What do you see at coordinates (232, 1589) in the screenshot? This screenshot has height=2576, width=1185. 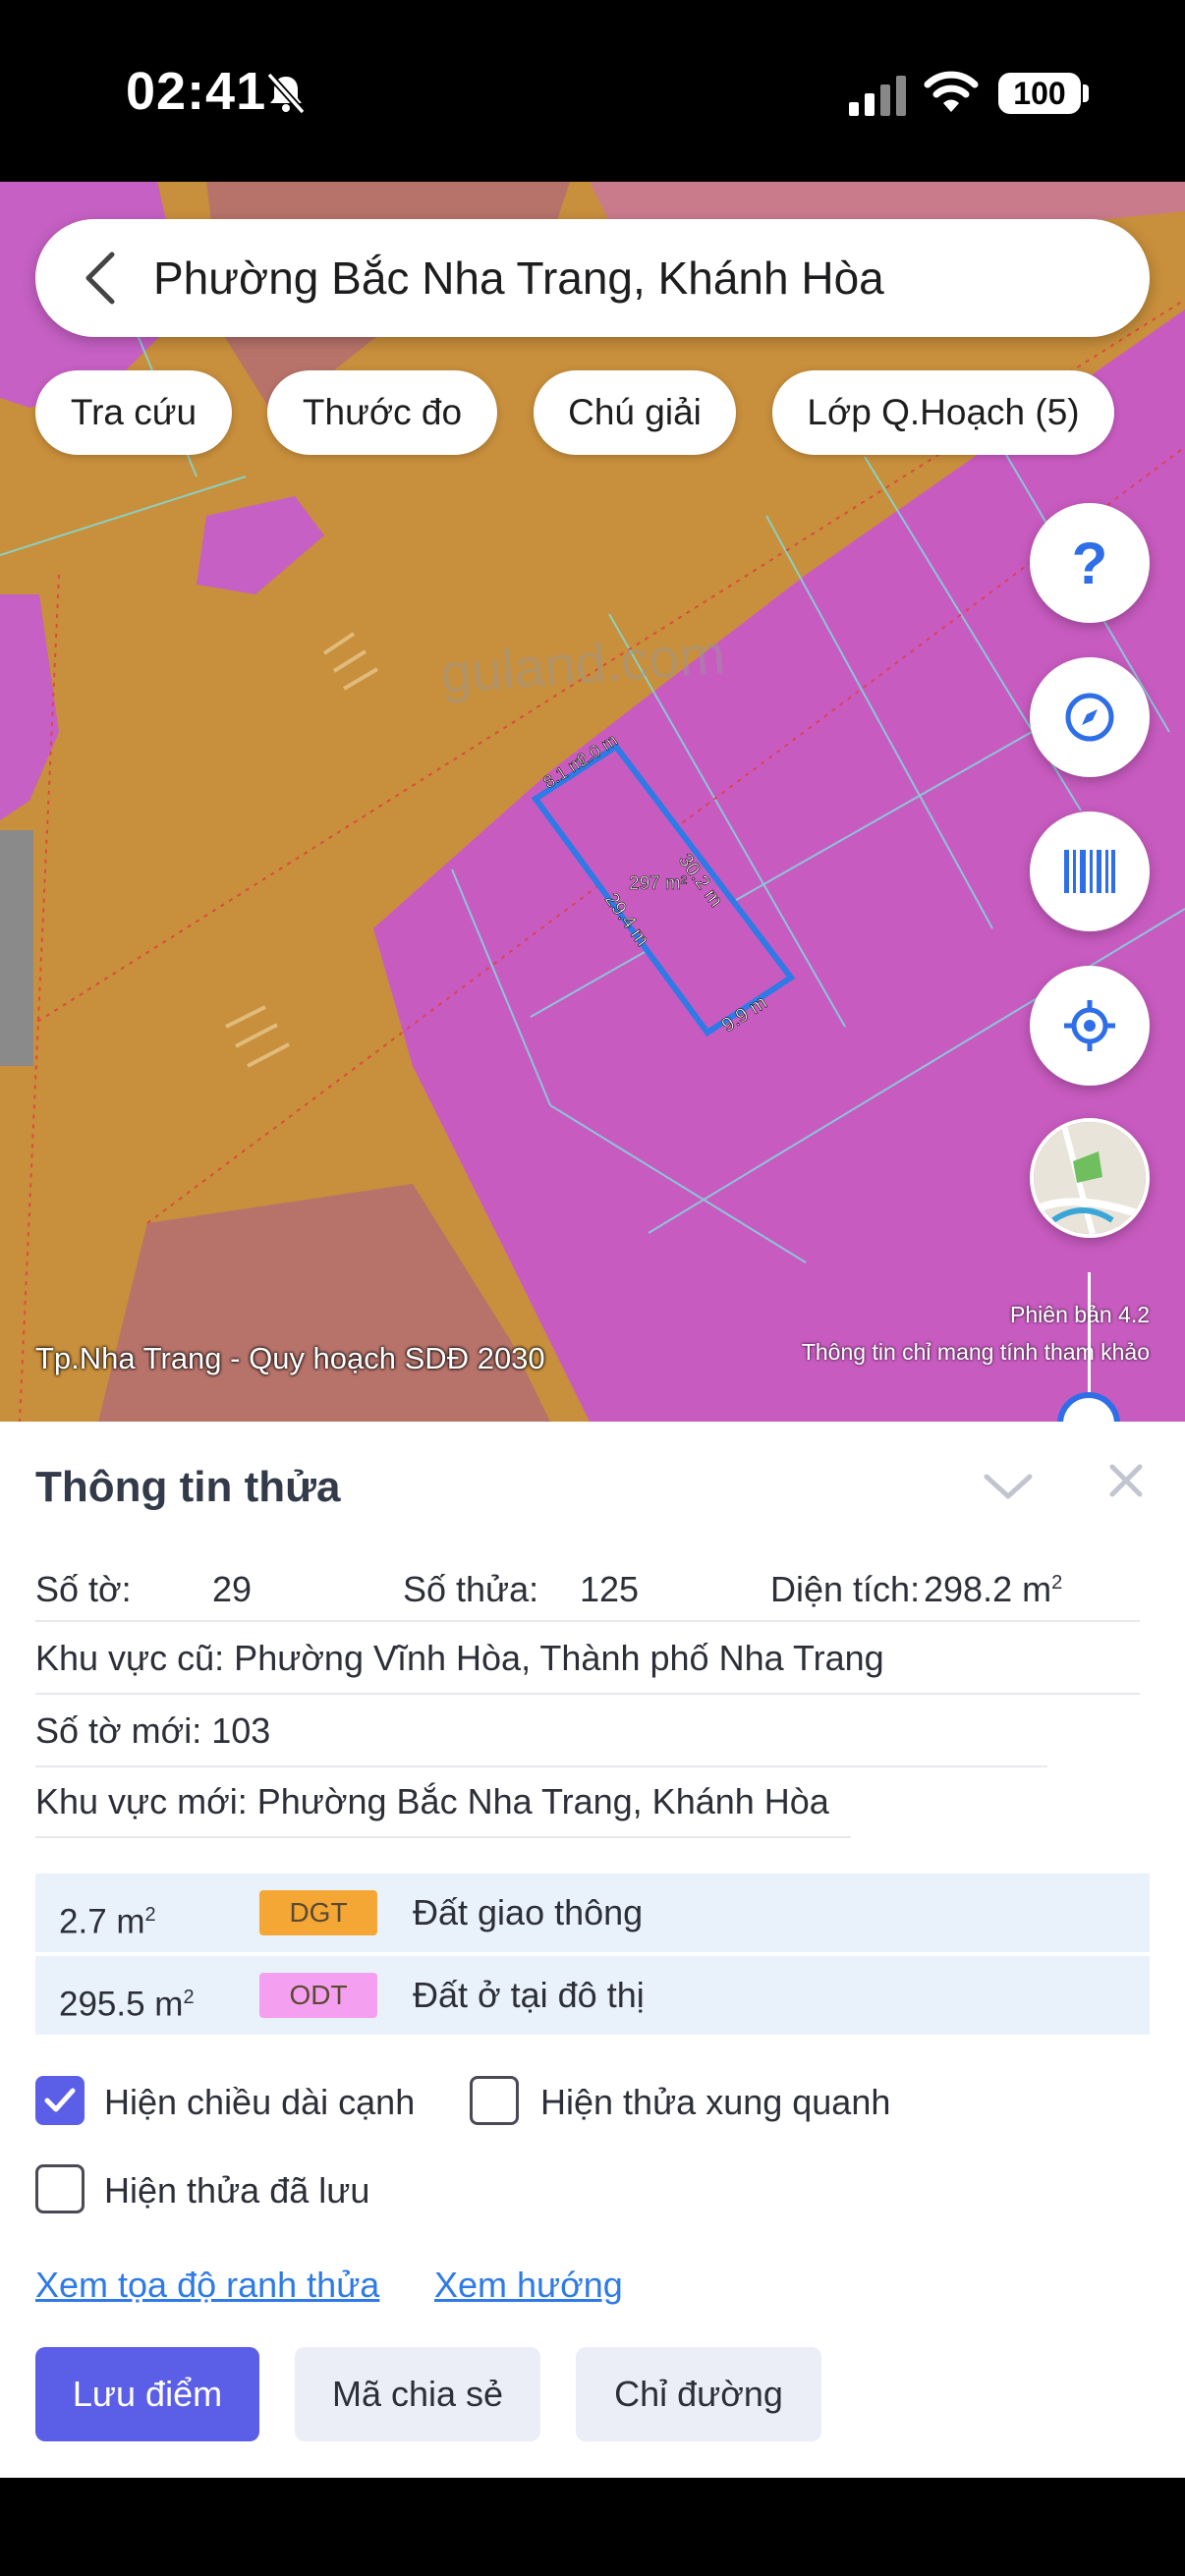 I see `so-to-value: 29` at bounding box center [232, 1589].